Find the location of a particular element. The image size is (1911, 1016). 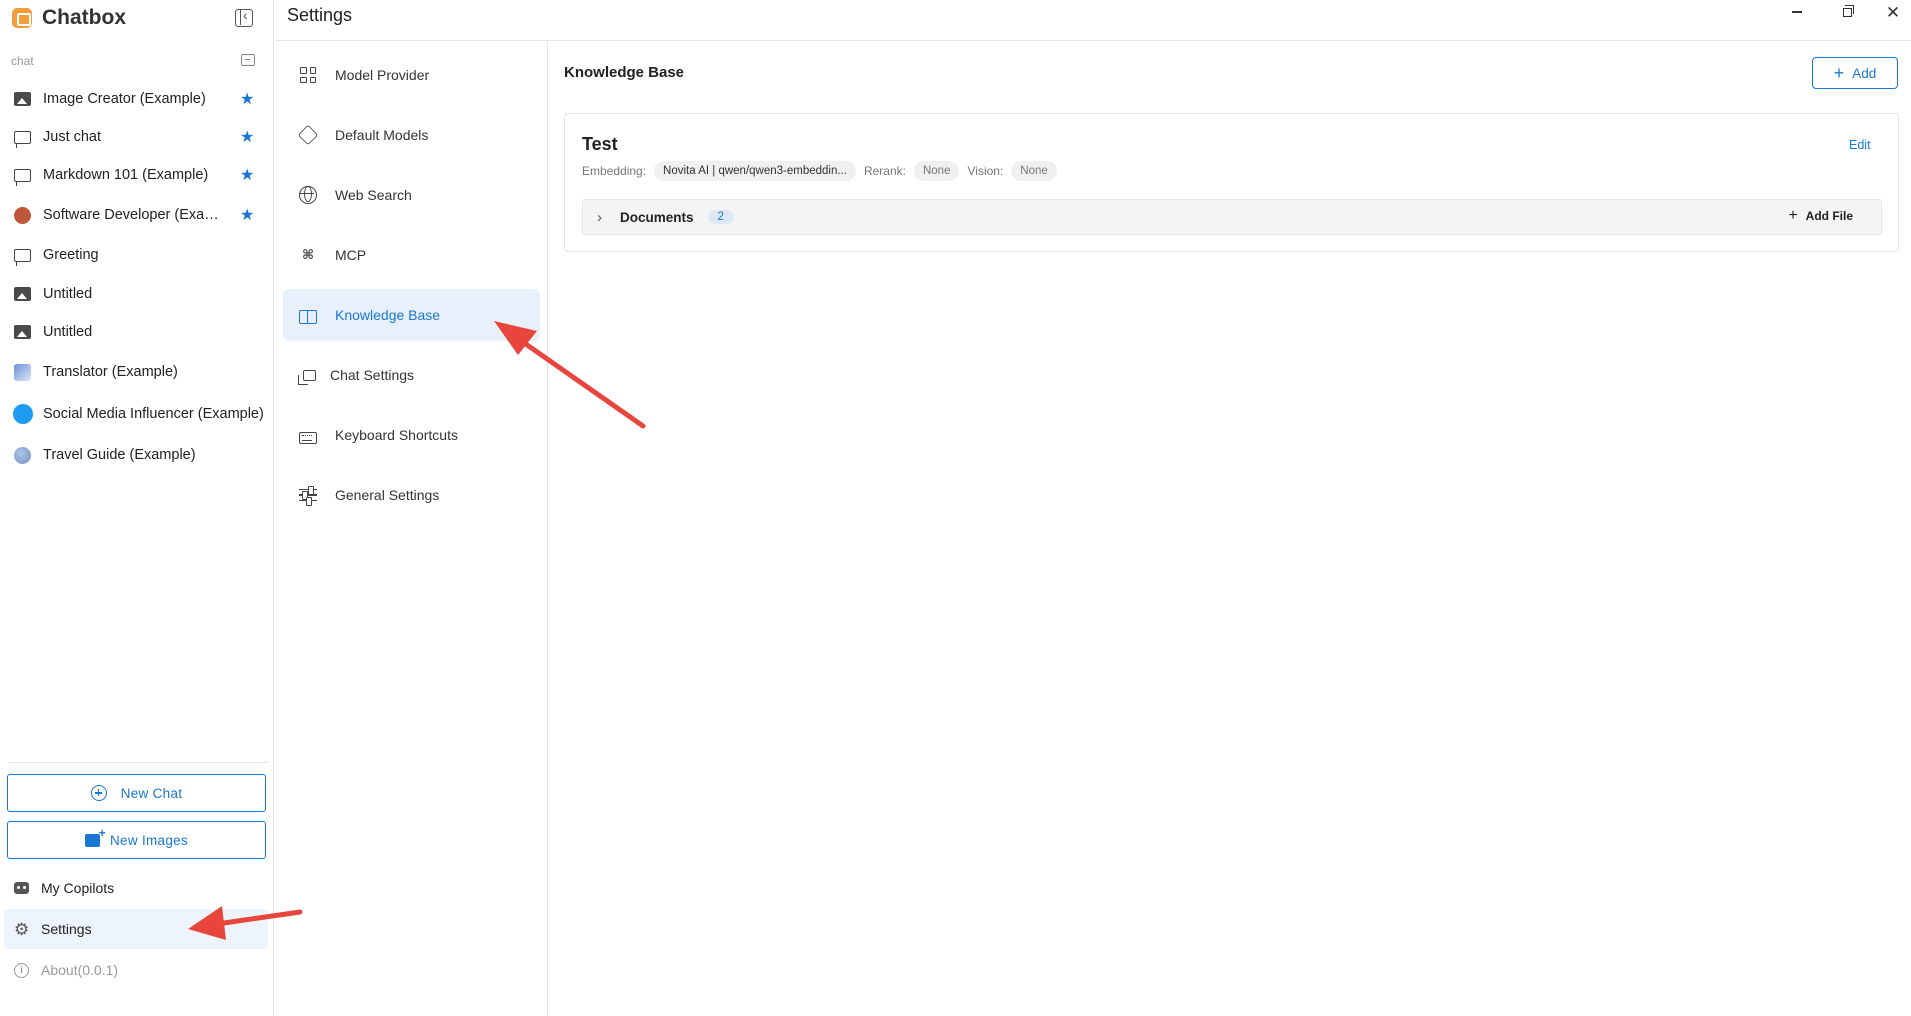

session-label: Just chat is located at coordinates (72, 137).